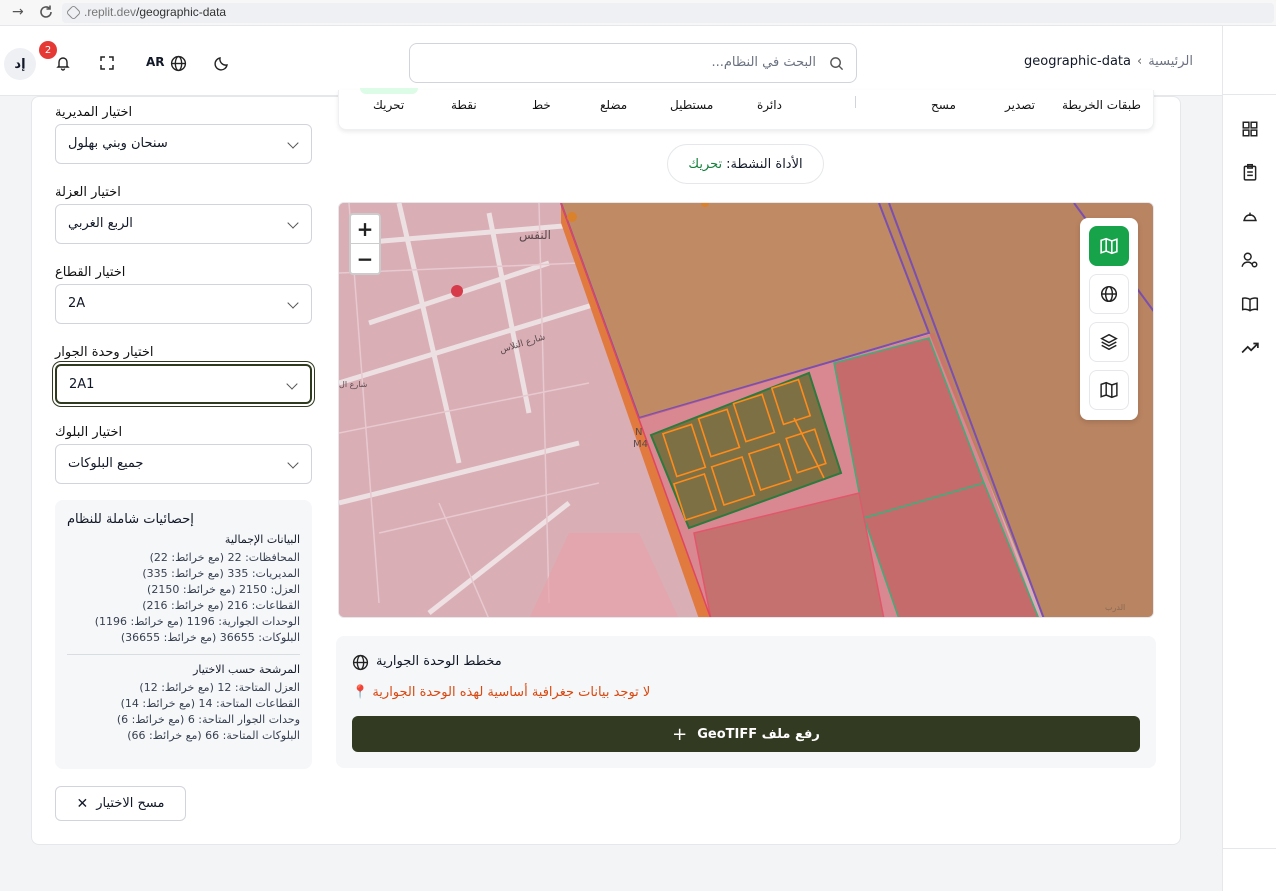 The image size is (1276, 891). What do you see at coordinates (107, 63) in the screenshot?
I see `fullscreen-icon` at bounding box center [107, 63].